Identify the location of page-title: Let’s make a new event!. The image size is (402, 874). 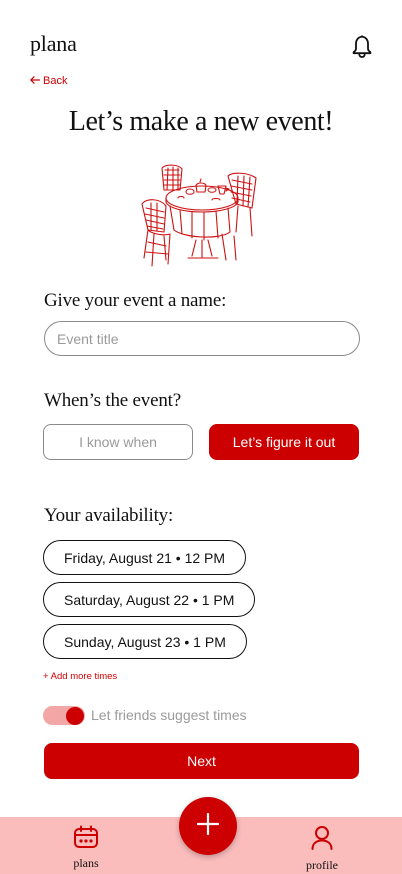
(201, 121).